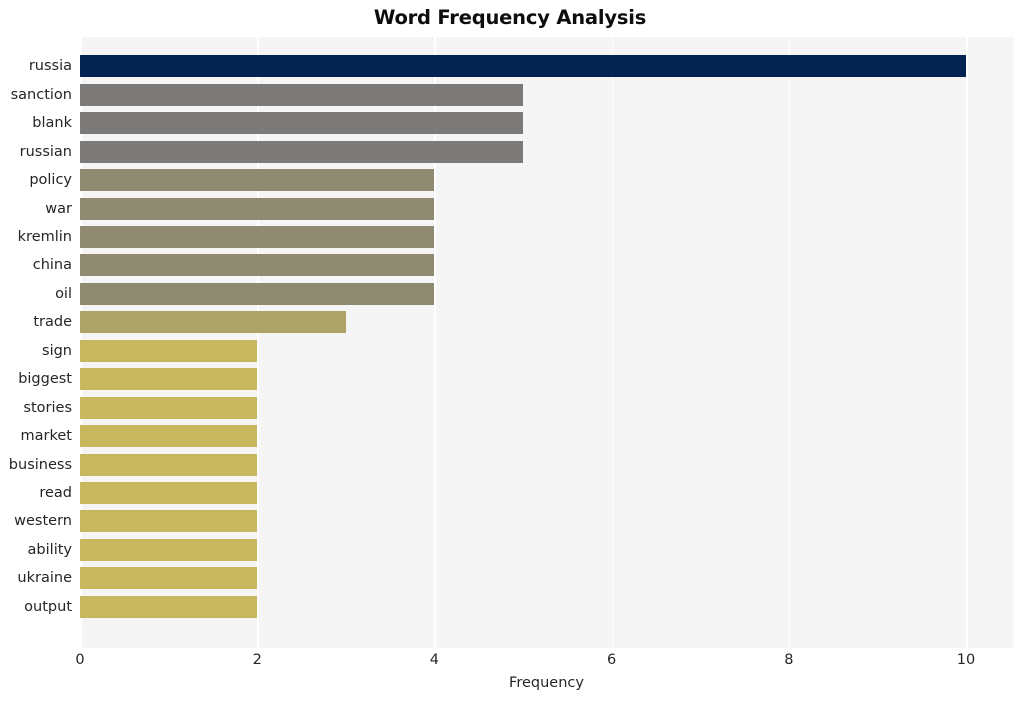  Describe the element at coordinates (169, 436) in the screenshot. I see `bar-market` at that location.